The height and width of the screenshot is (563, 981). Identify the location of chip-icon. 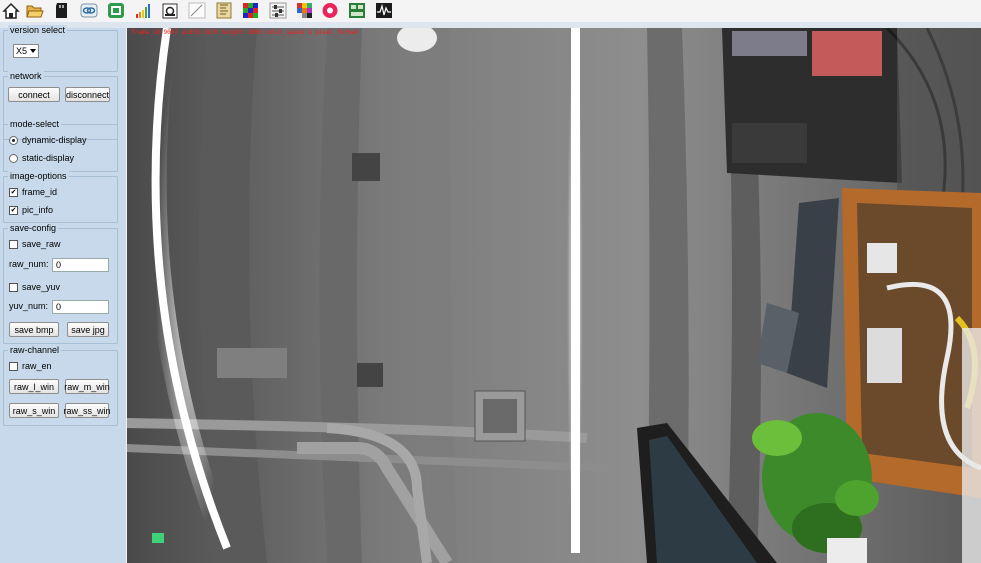
(116, 10).